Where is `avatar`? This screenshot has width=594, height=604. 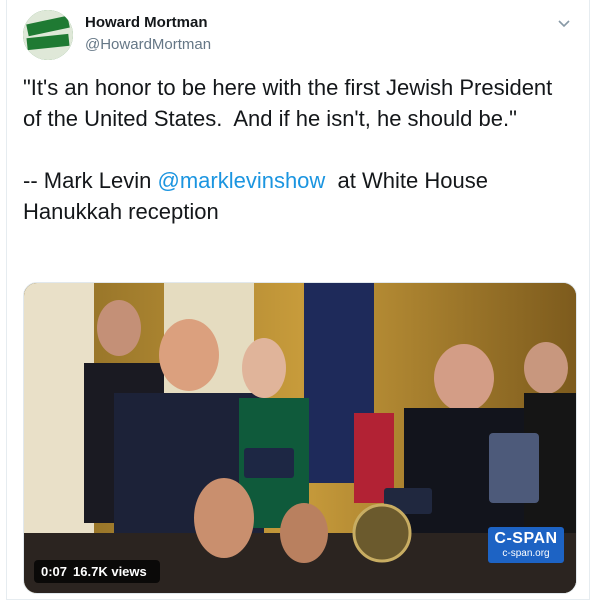
avatar is located at coordinates (48, 35).